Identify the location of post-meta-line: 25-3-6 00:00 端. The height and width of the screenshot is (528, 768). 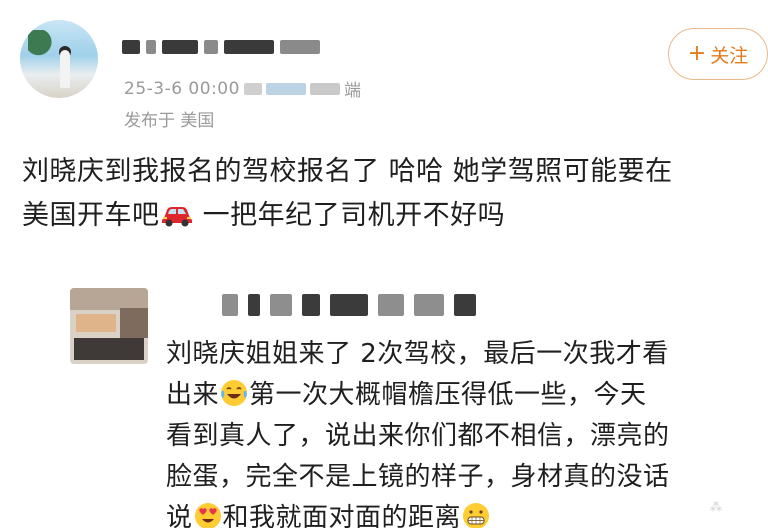
(243, 89).